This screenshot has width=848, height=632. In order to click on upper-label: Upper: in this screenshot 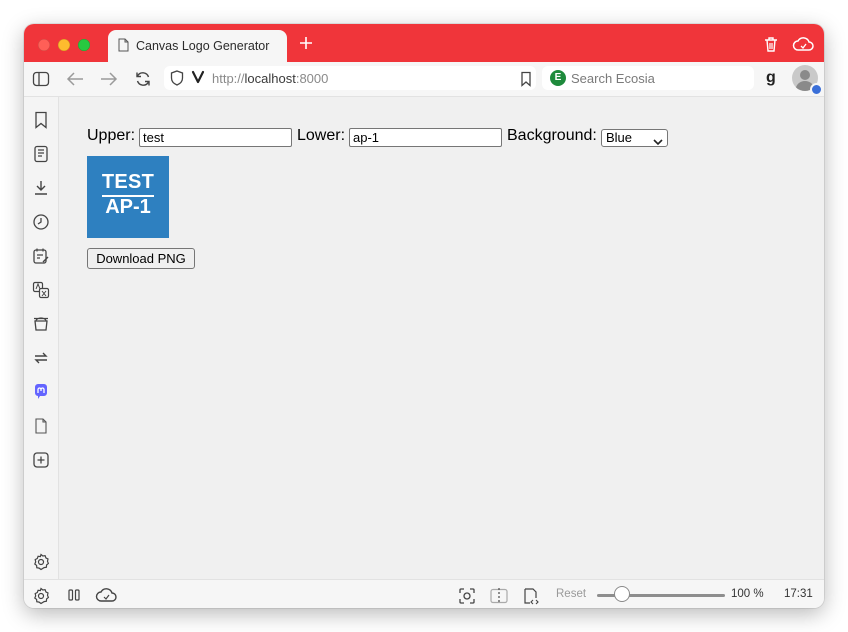, I will do `click(111, 135)`.